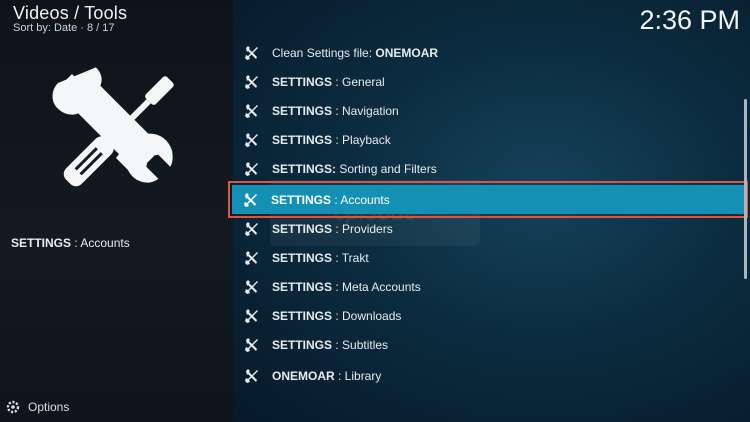 Image resolution: width=750 pixels, height=422 pixels. I want to click on scrollbar, so click(745, 189).